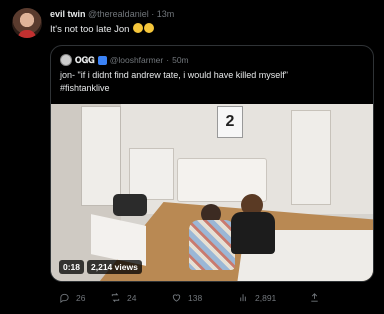 The image size is (384, 314). I want to click on tweet-time: 13m, so click(166, 14).